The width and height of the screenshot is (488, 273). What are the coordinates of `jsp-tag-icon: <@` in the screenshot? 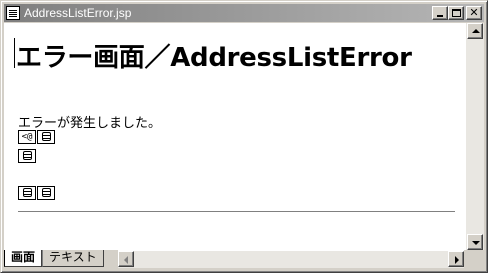 It's located at (27, 137).